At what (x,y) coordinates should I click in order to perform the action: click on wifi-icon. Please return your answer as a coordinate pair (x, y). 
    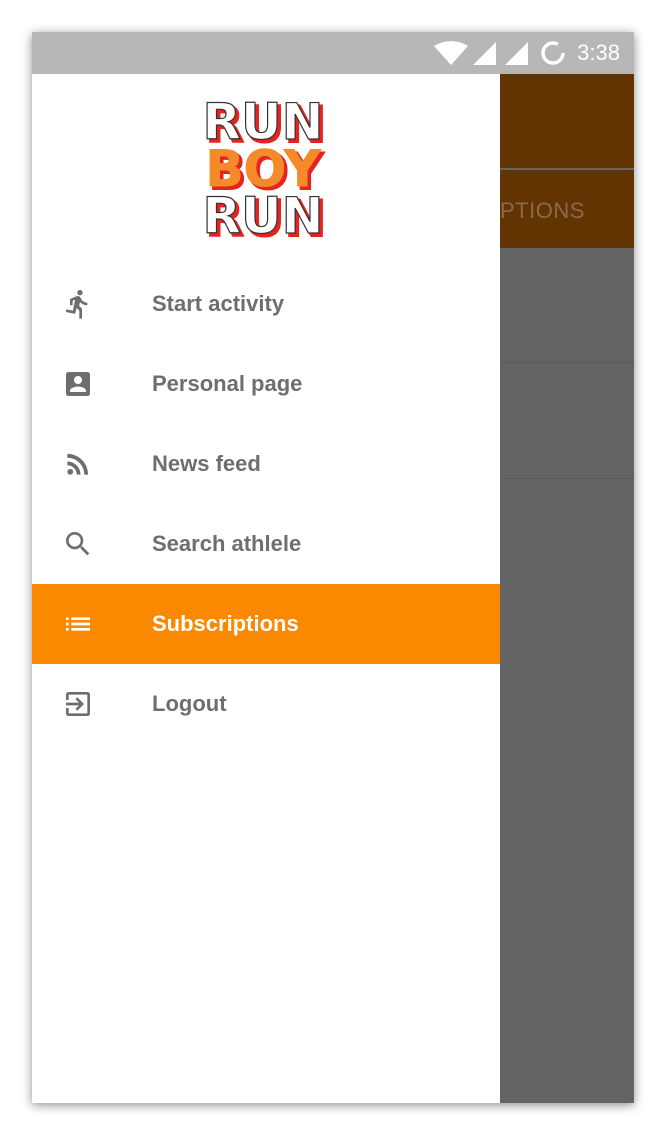
    Looking at the image, I should click on (451, 53).